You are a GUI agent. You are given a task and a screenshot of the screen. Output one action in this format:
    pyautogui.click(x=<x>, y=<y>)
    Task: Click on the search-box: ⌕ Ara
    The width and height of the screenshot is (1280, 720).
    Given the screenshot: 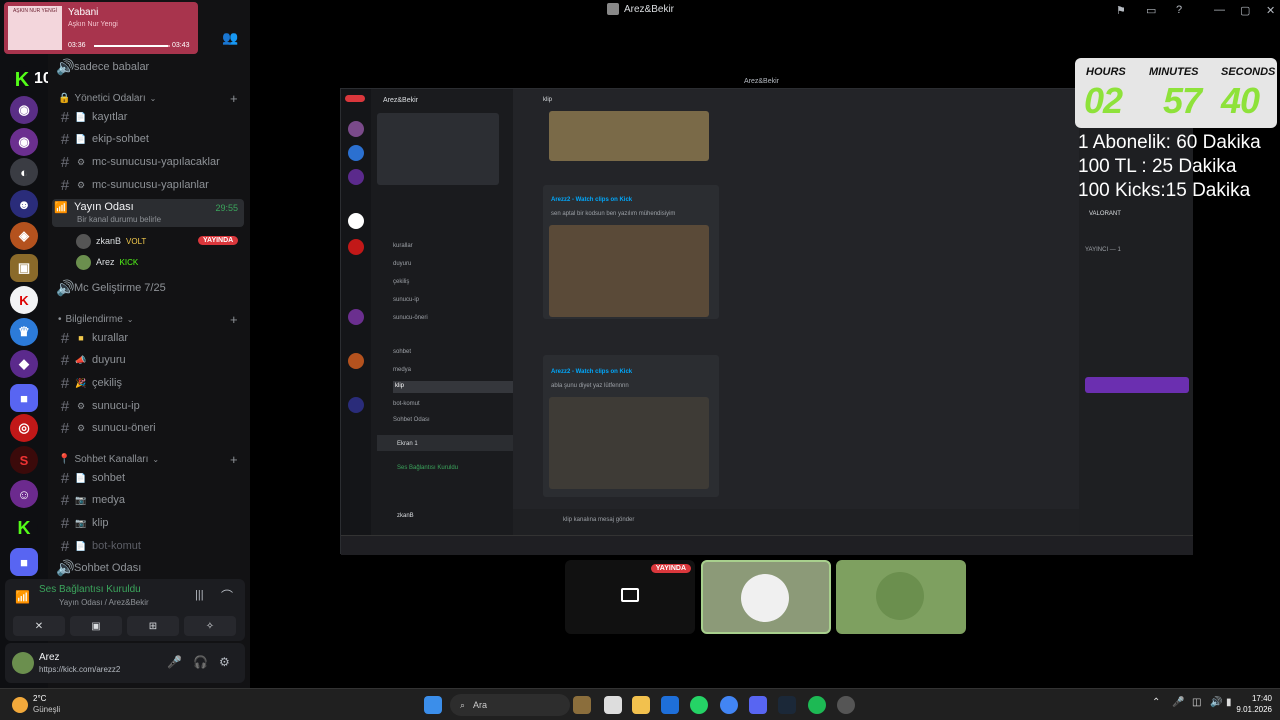 What is the action you would take?
    pyautogui.click(x=510, y=705)
    